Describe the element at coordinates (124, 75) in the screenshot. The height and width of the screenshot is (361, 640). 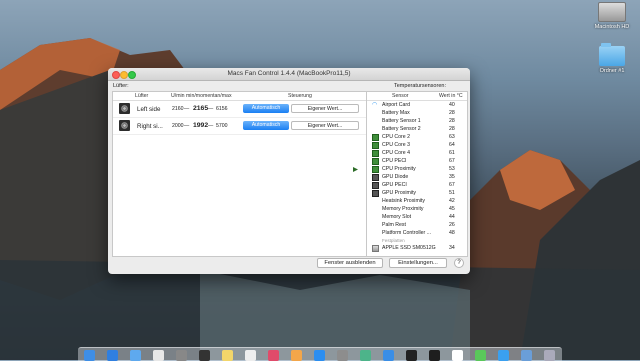
I see `minimize-window-button` at that location.